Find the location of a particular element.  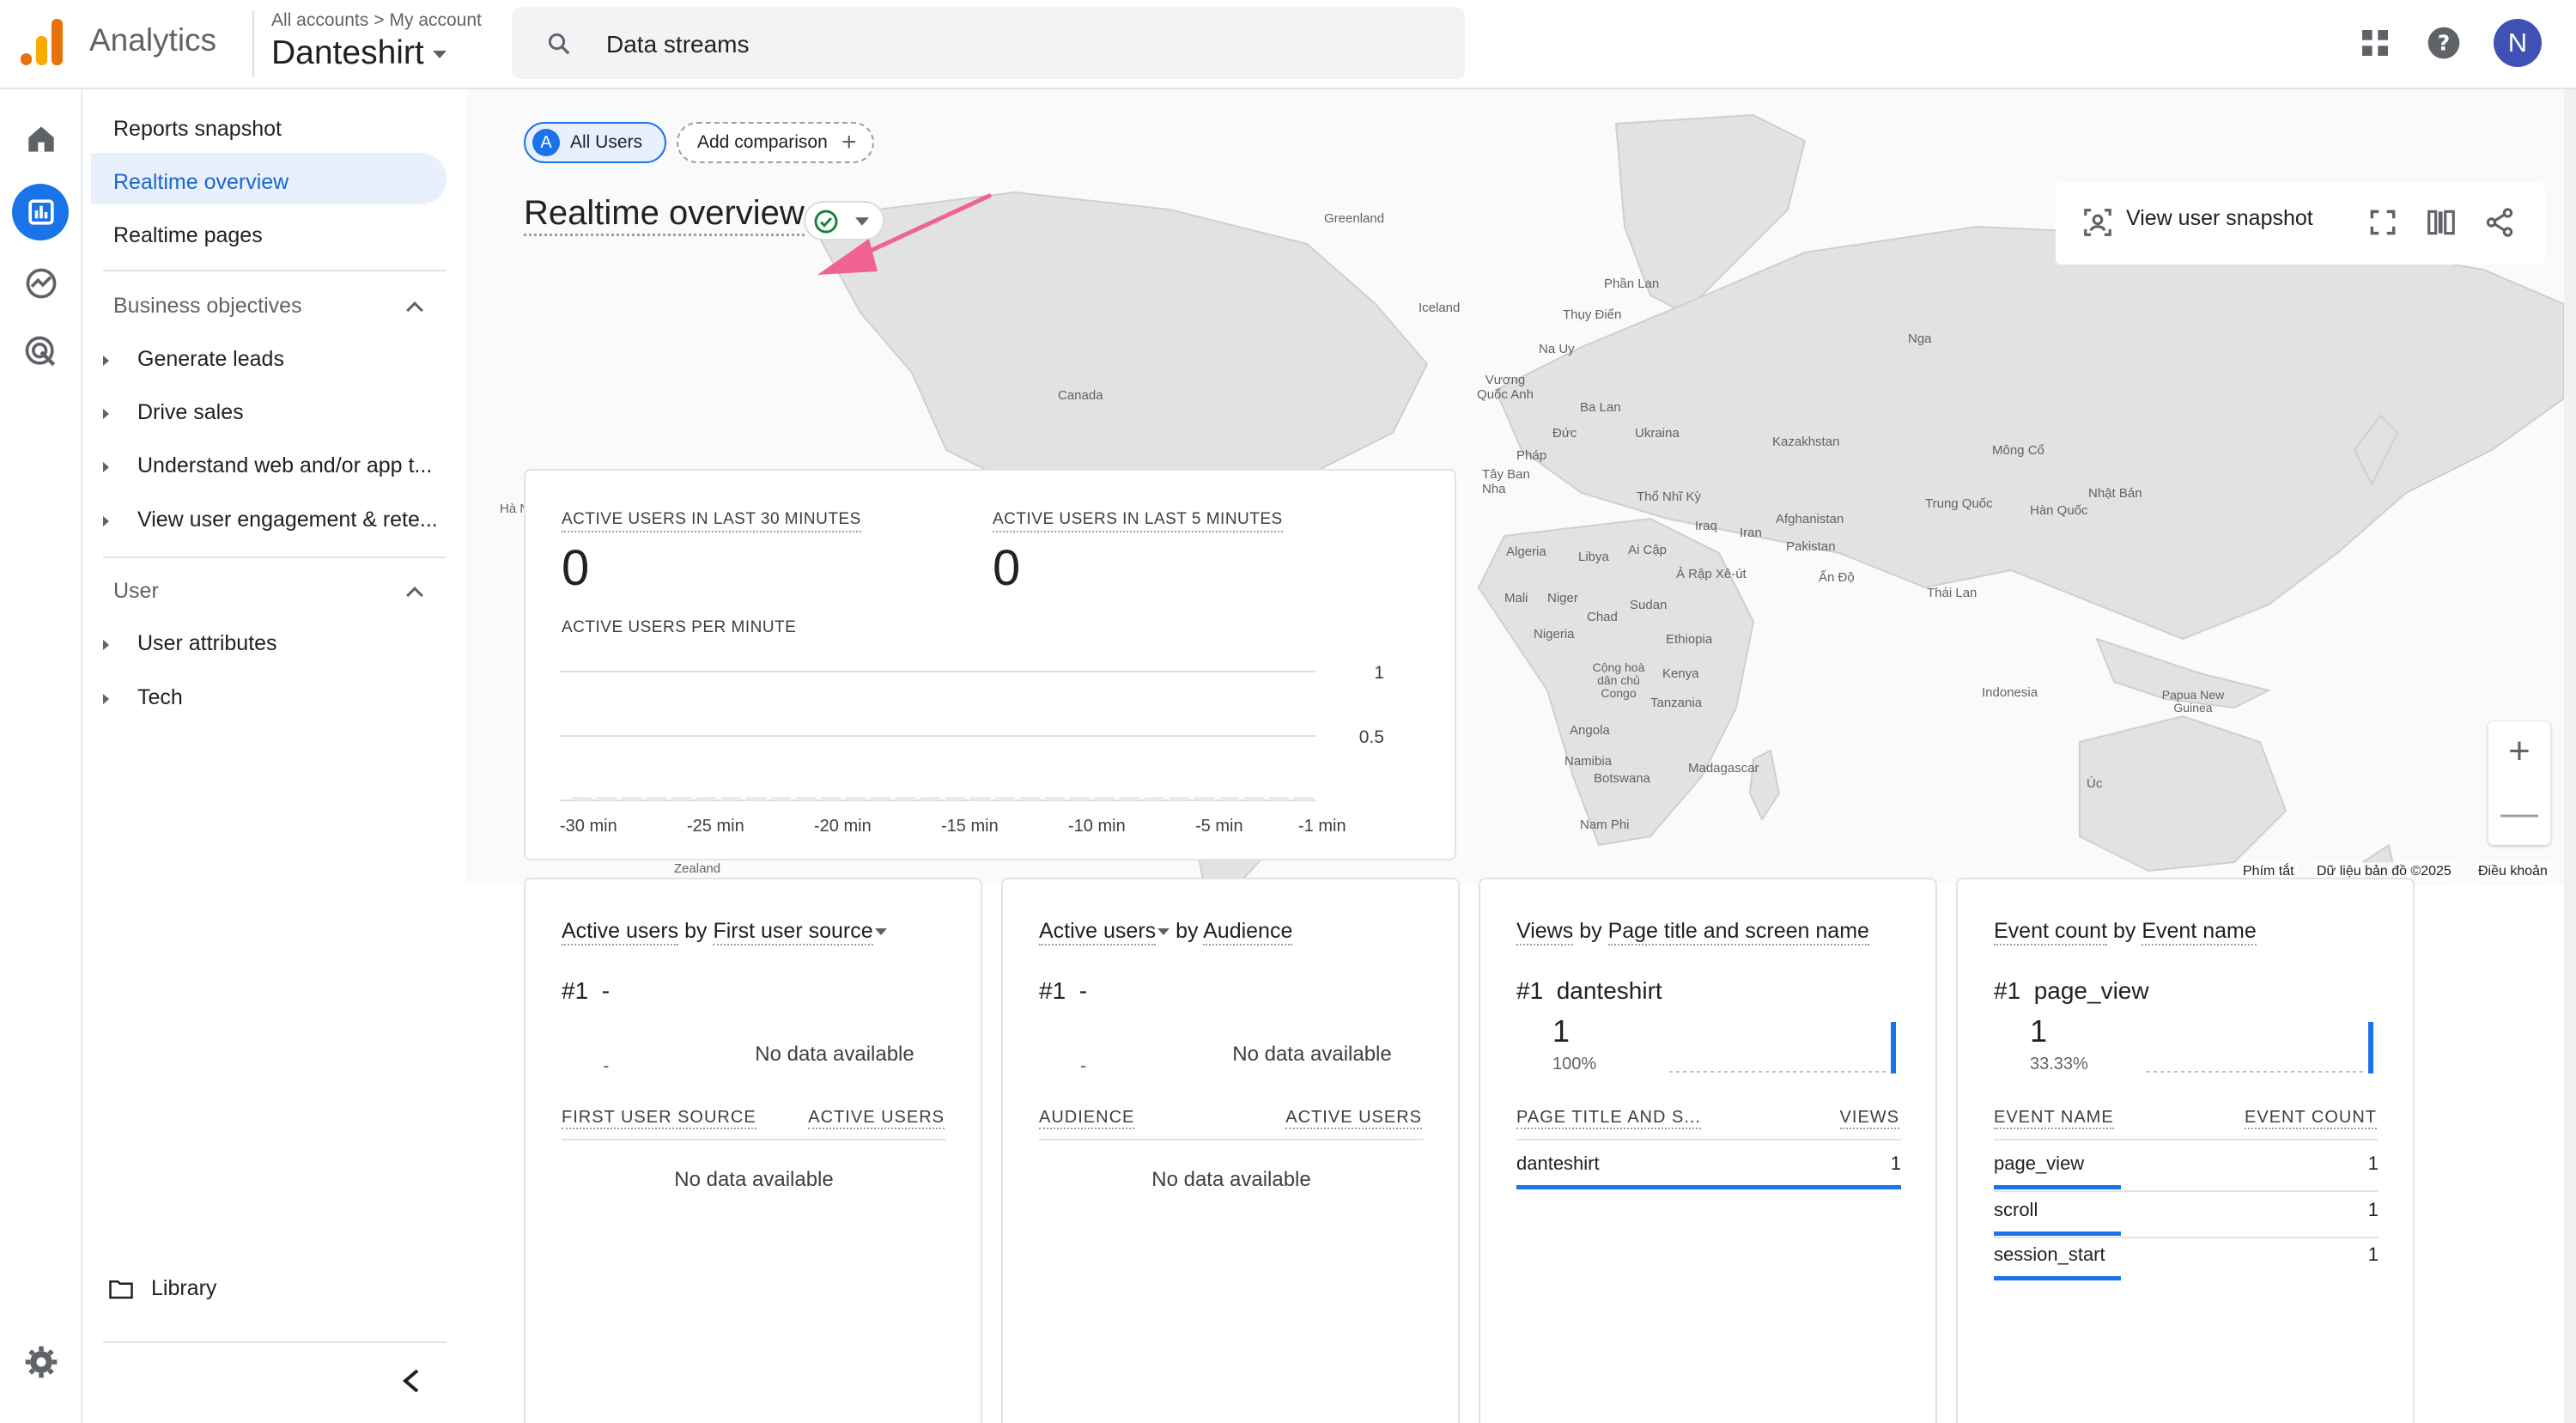

column-header: VIEWS is located at coordinates (1869, 1118).